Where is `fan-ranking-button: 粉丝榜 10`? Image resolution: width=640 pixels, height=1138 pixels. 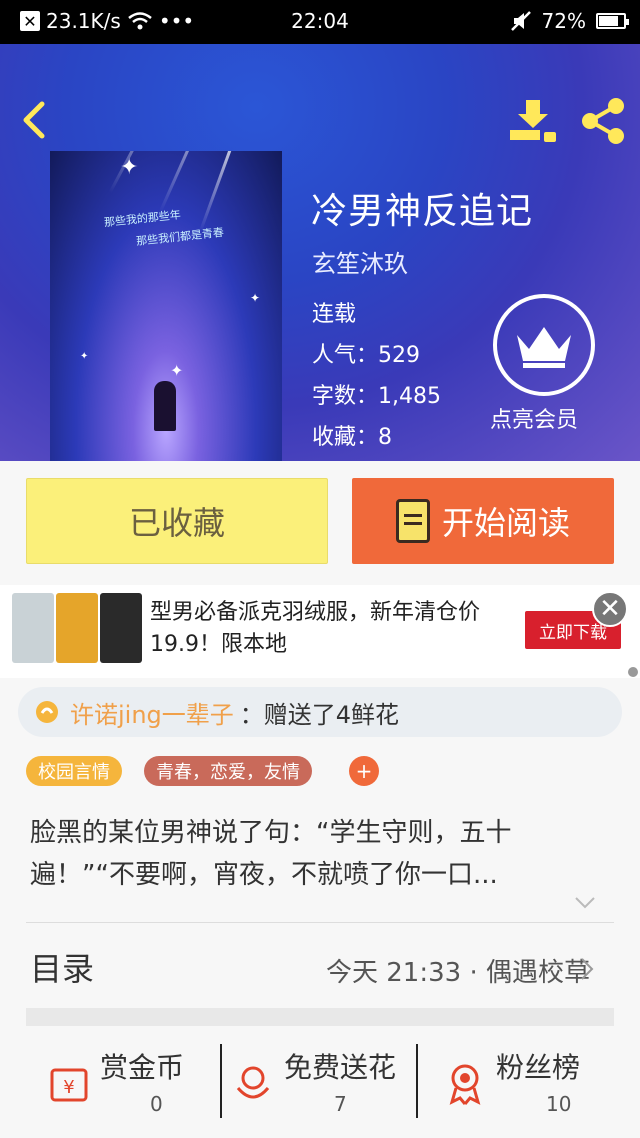 fan-ranking-button: 粉丝榜 10 is located at coordinates (530, 1084).